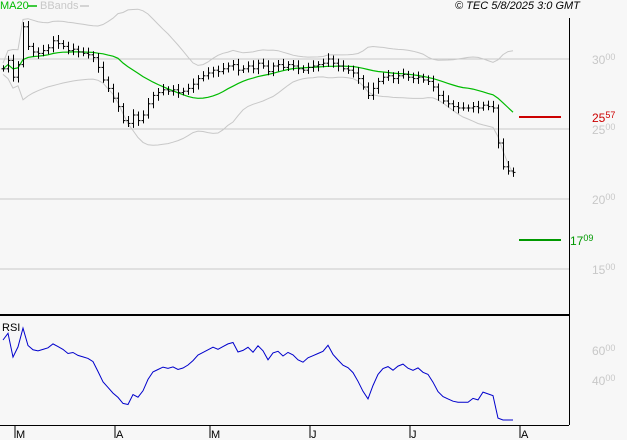 This screenshot has height=440, width=627. I want to click on copyright: © TEC 5/8/2025 3:0 GMT, so click(517, 6).